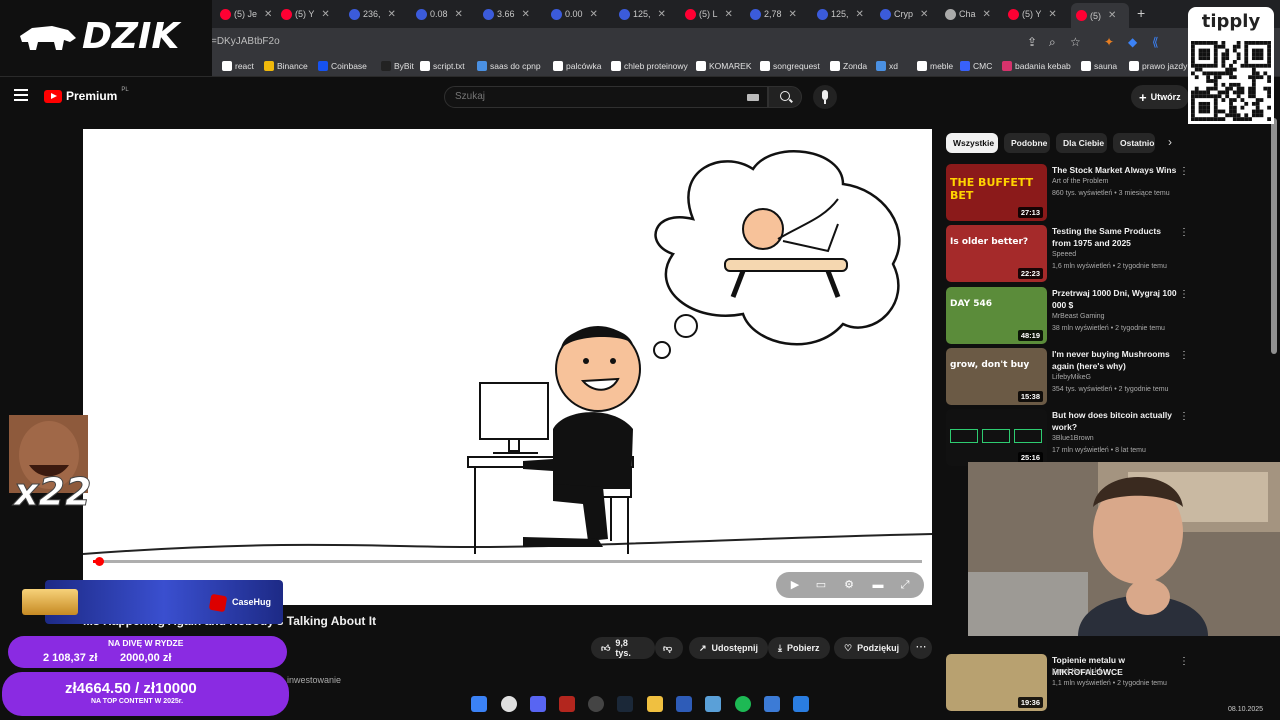 This screenshot has height=720, width=1280. Describe the element at coordinates (1064, 254) in the screenshot. I see `channel-name: Speeed` at that location.